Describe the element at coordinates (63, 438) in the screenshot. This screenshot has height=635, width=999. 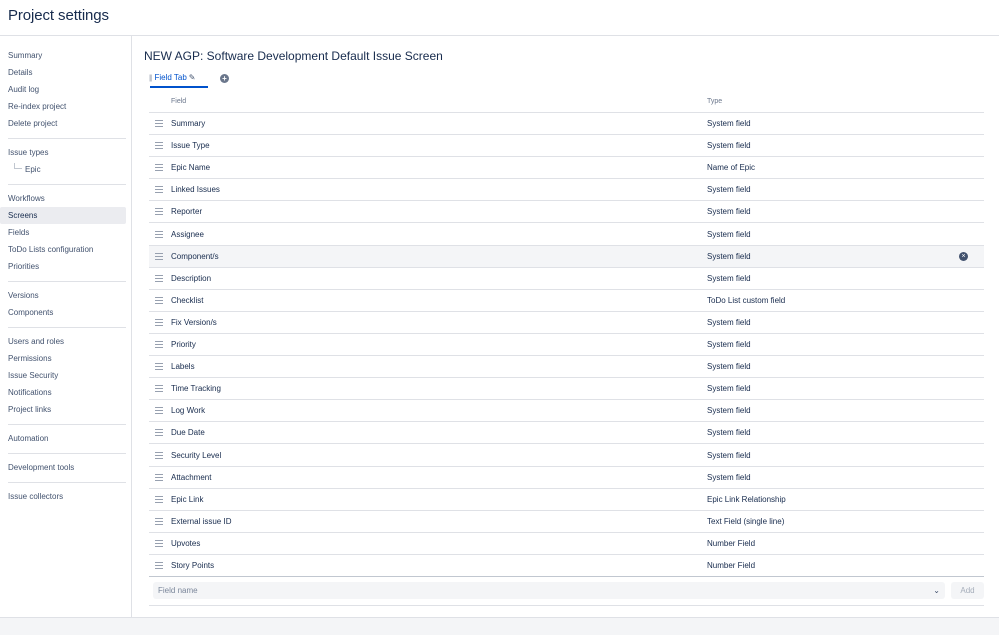
I see `sidebar-item-automation: Automation` at that location.